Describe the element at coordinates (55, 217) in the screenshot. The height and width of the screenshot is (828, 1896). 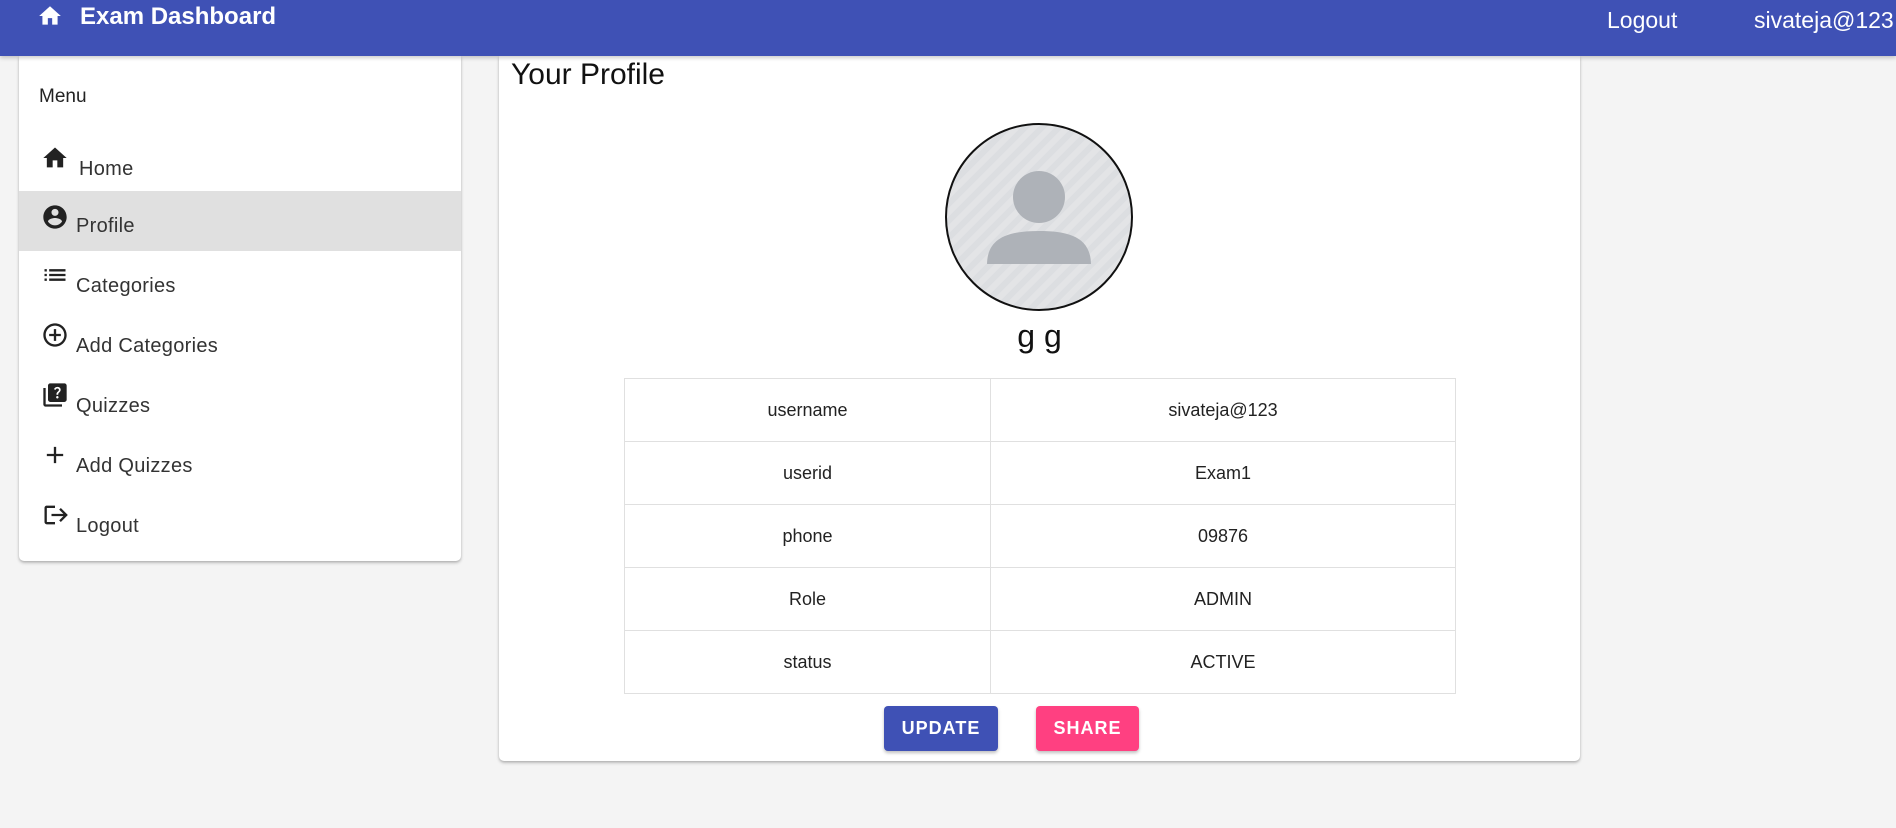
I see `account-circle-icon` at that location.